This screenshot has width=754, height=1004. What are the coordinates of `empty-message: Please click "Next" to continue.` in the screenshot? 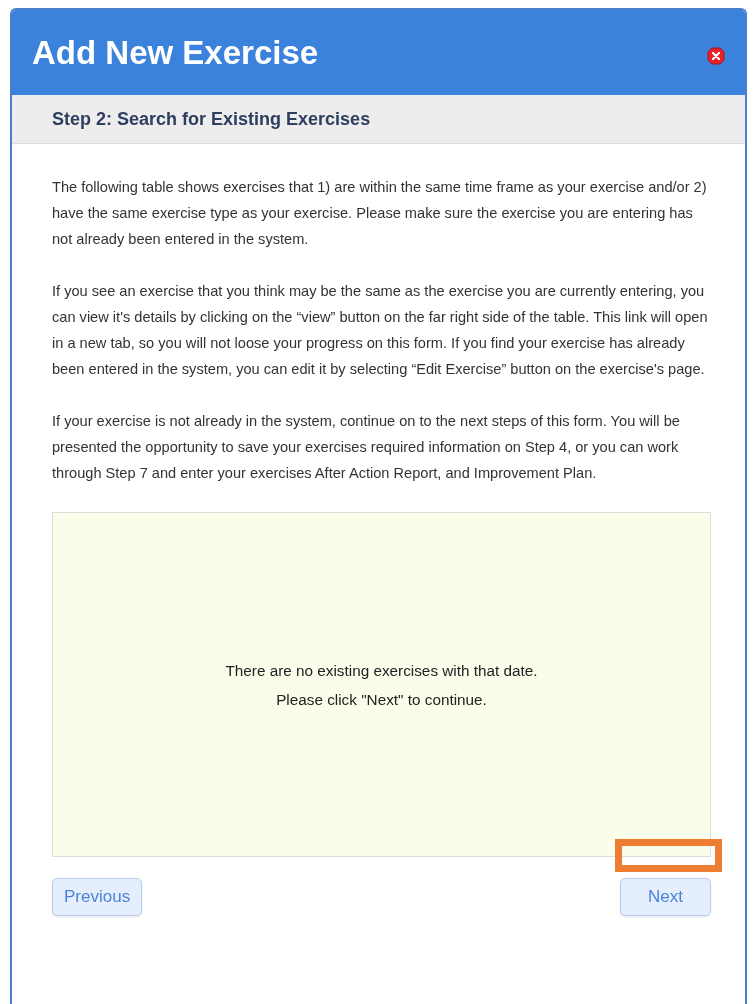 It's located at (381, 699).